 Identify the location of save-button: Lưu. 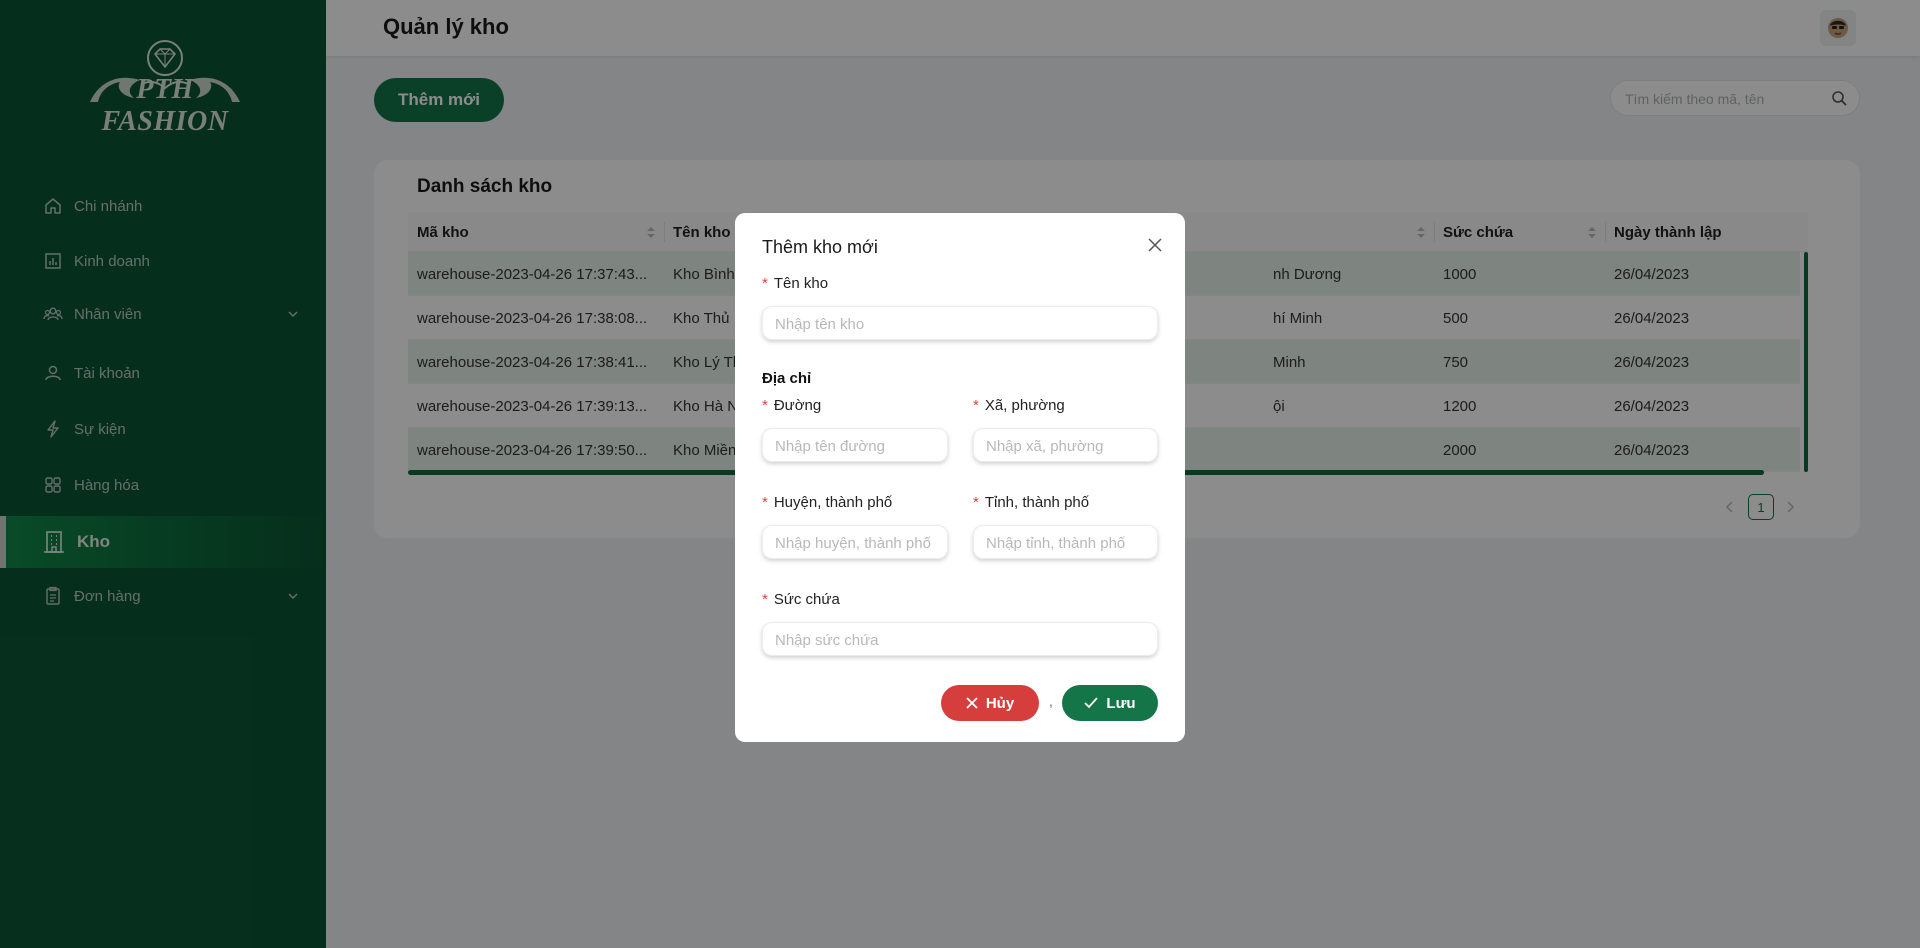
(1110, 703).